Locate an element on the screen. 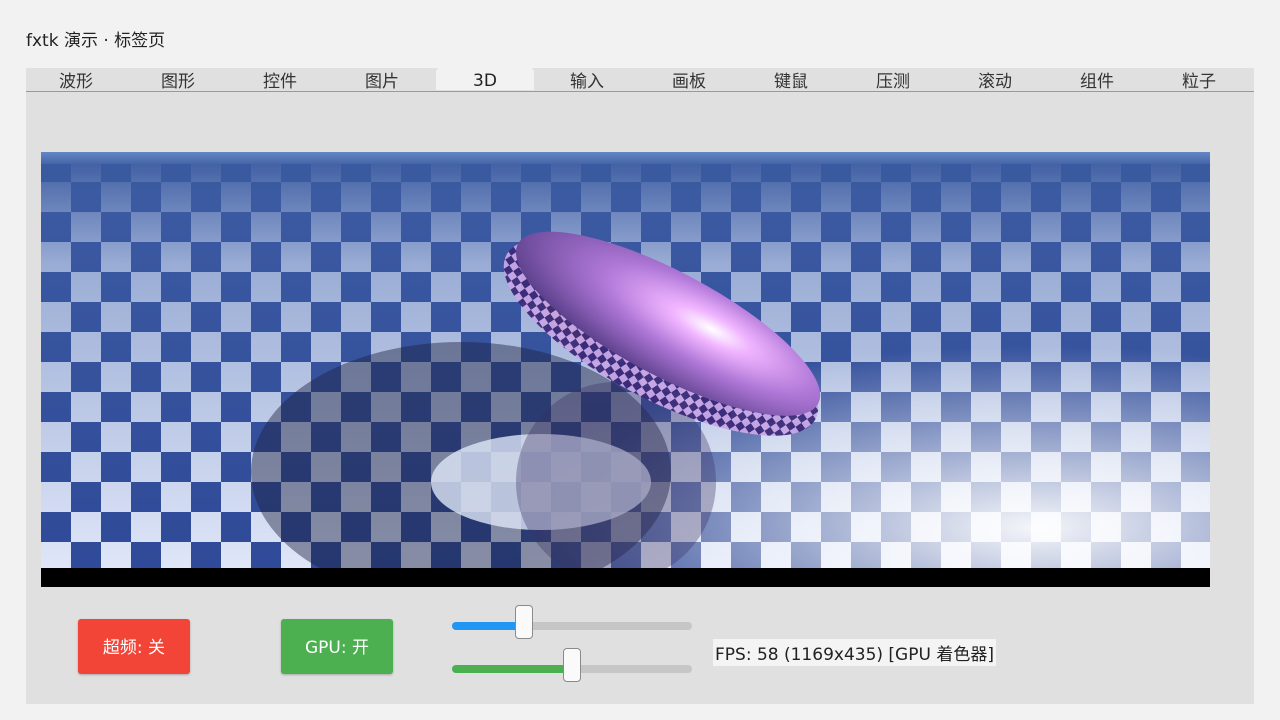 This screenshot has width=1280, height=720. tab-scroll: 滚动 is located at coordinates (995, 80).